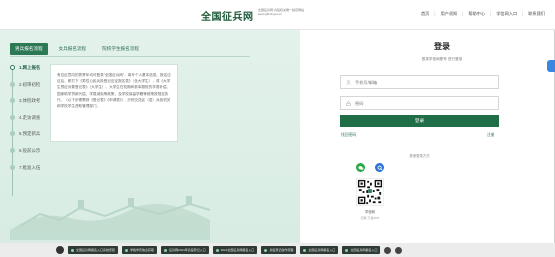 The height and width of the screenshot is (257, 555). What do you see at coordinates (442, 46) in the screenshot?
I see `login-title: 登录` at bounding box center [442, 46].